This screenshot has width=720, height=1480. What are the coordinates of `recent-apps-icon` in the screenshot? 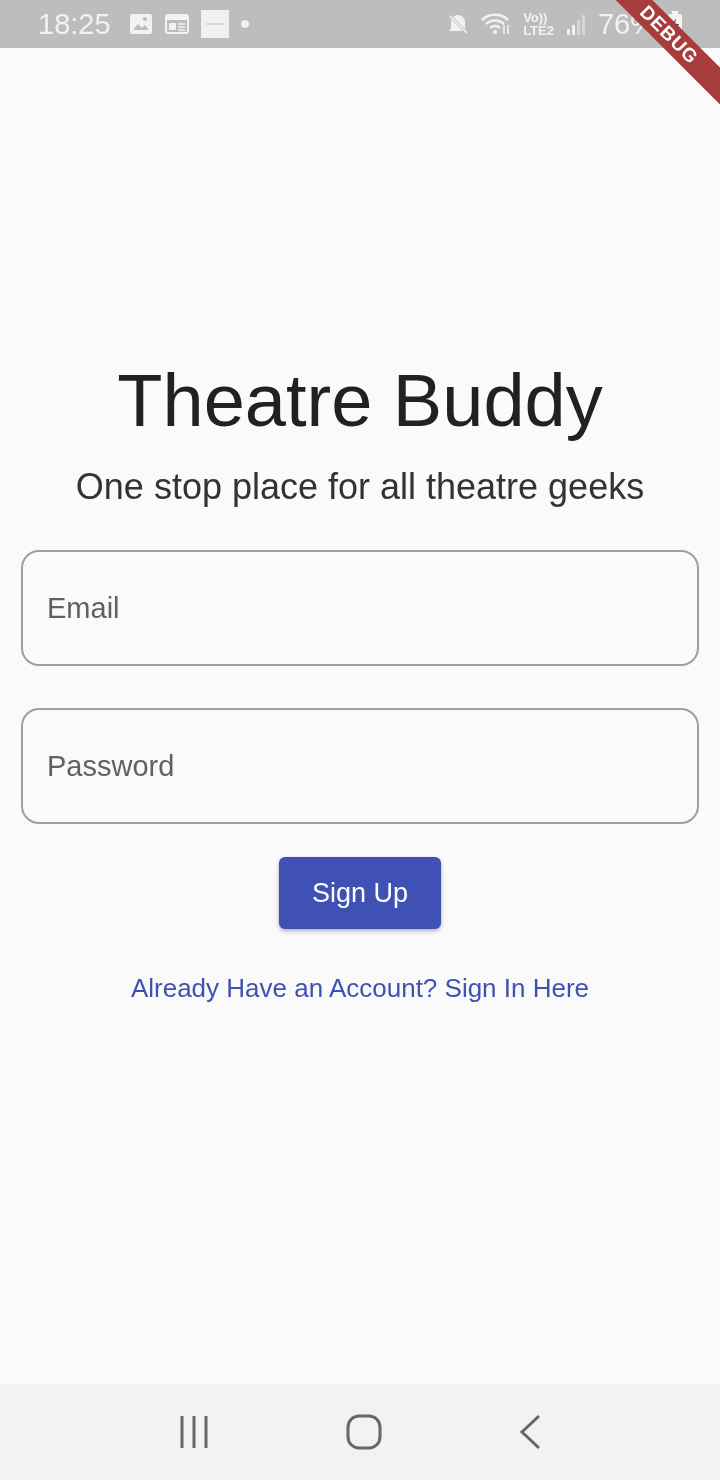 It's located at (194, 1432).